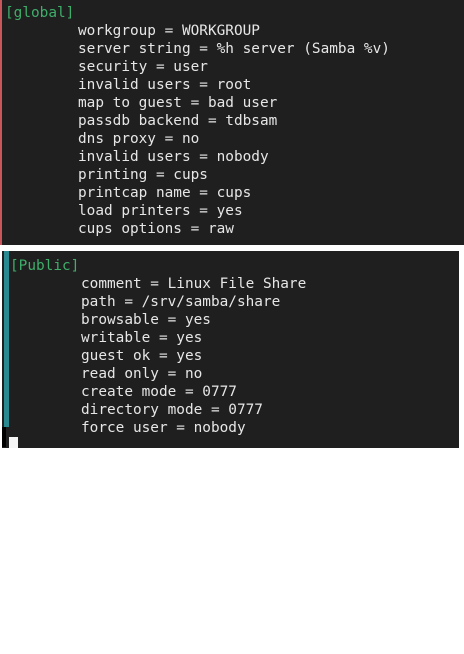 This screenshot has height=654, width=464. I want to click on section-header-public: [Public], so click(158, 266).